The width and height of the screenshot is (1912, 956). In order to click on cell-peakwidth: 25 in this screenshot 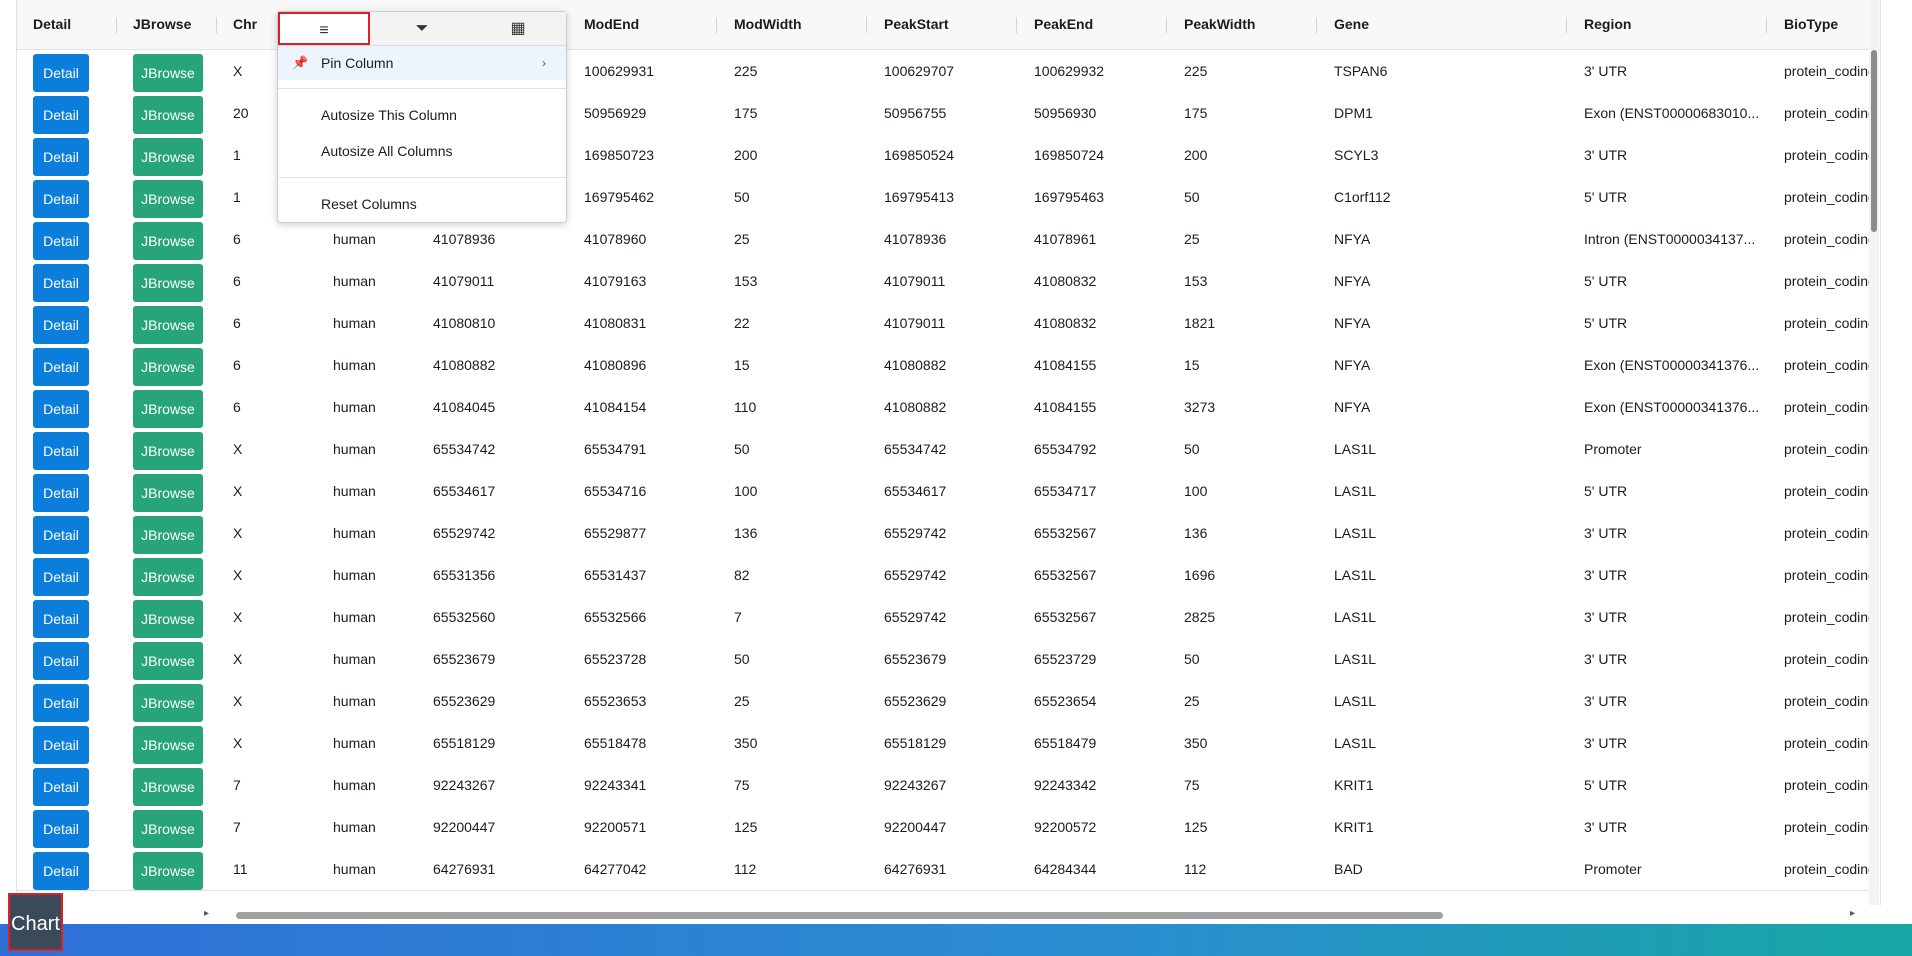, I will do `click(1192, 239)`.